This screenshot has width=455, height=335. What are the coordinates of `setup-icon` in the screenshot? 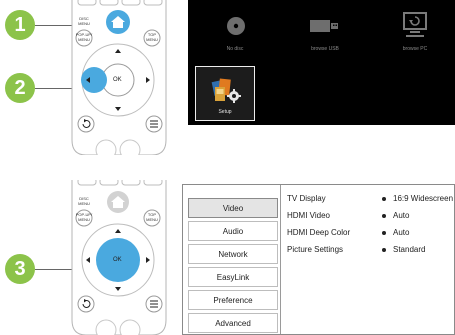 It's located at (226, 90).